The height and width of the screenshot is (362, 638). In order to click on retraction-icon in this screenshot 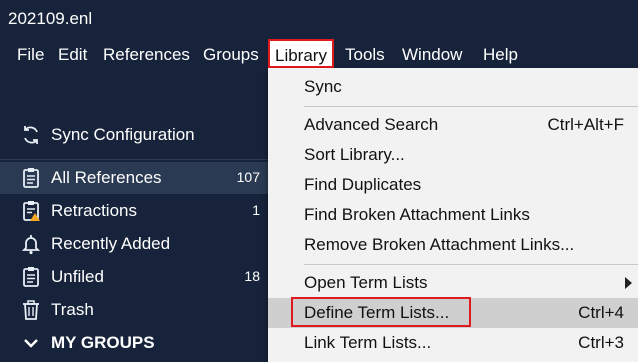, I will do `click(31, 211)`.